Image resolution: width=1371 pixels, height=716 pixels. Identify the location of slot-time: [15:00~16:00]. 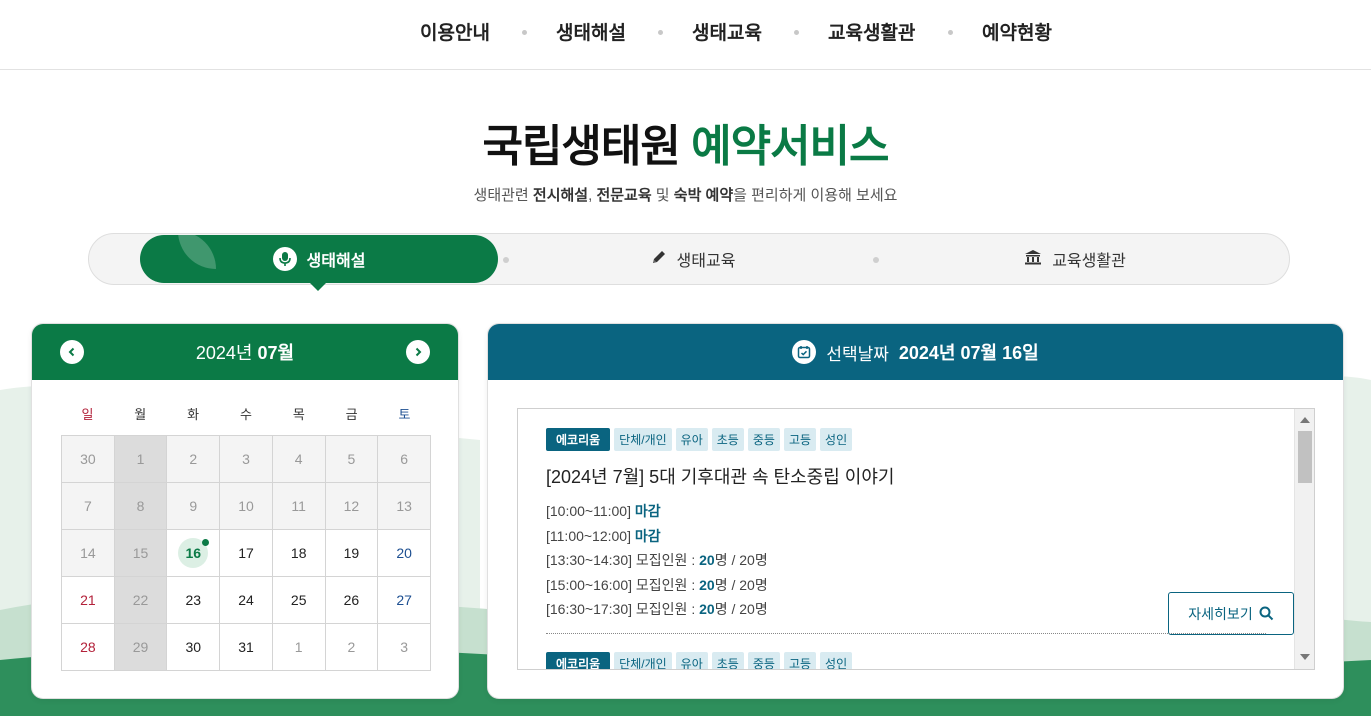
(589, 584).